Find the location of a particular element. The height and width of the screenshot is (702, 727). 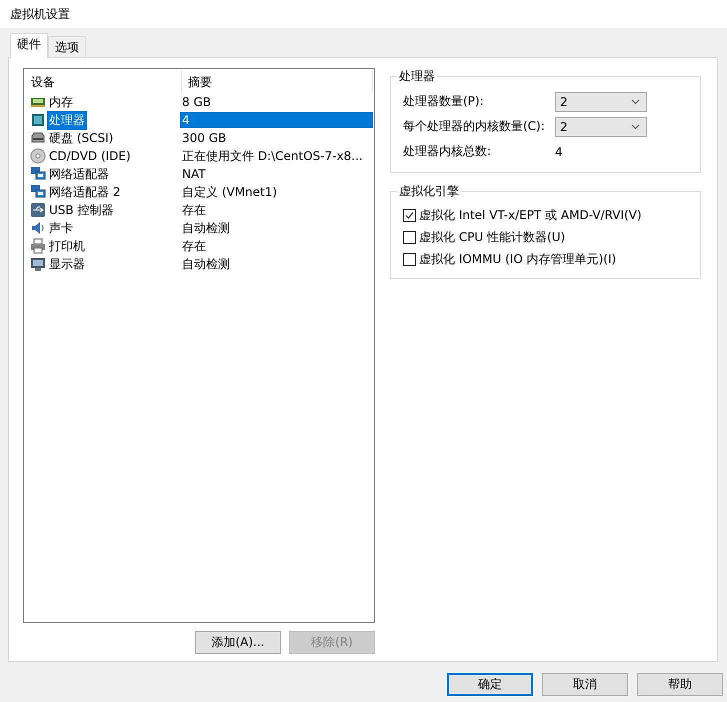

device-name: 网络适配器 2 is located at coordinates (84, 192).